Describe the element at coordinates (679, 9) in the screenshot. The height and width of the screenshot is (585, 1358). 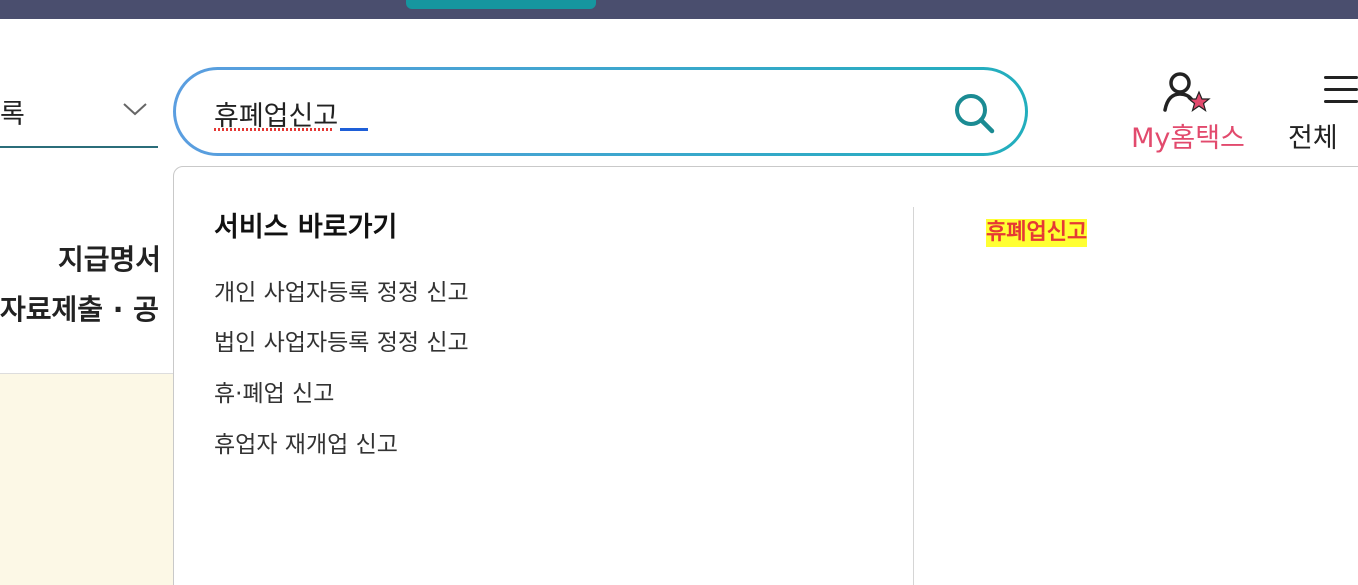
I see `top-bar` at that location.